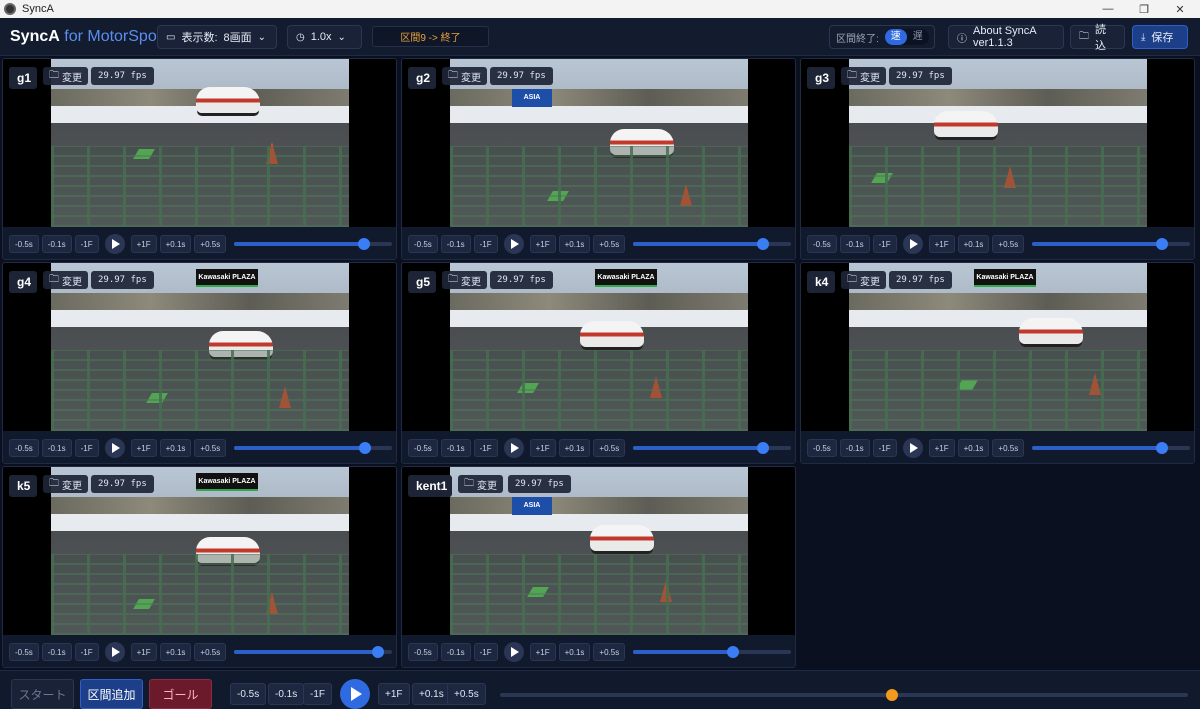 Image resolution: width=1200 pixels, height=709 pixels. I want to click on add-section-button: 区間追加, so click(111, 694).